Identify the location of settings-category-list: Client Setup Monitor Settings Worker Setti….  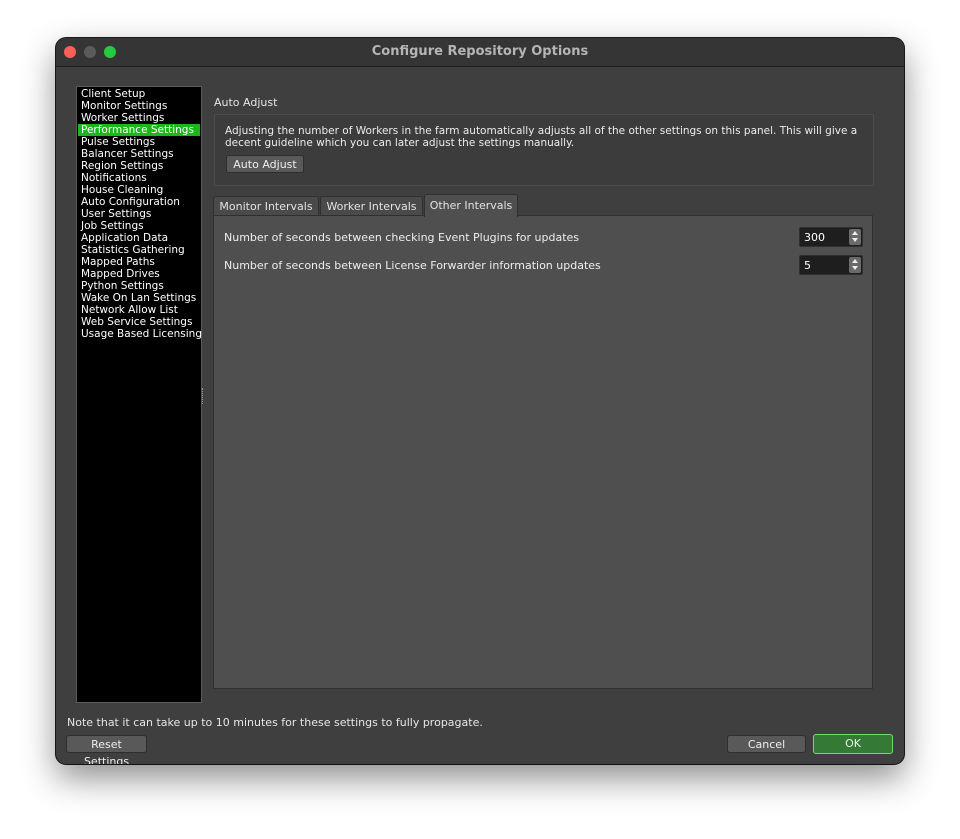
(139, 394).